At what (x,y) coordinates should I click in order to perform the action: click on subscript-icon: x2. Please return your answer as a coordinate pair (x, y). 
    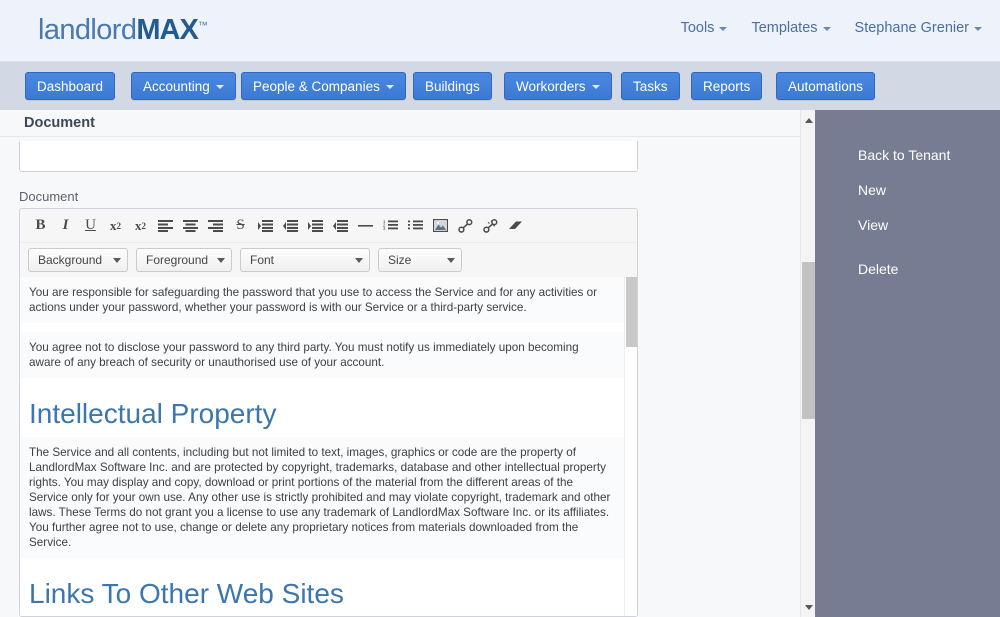
    Looking at the image, I should click on (115, 226).